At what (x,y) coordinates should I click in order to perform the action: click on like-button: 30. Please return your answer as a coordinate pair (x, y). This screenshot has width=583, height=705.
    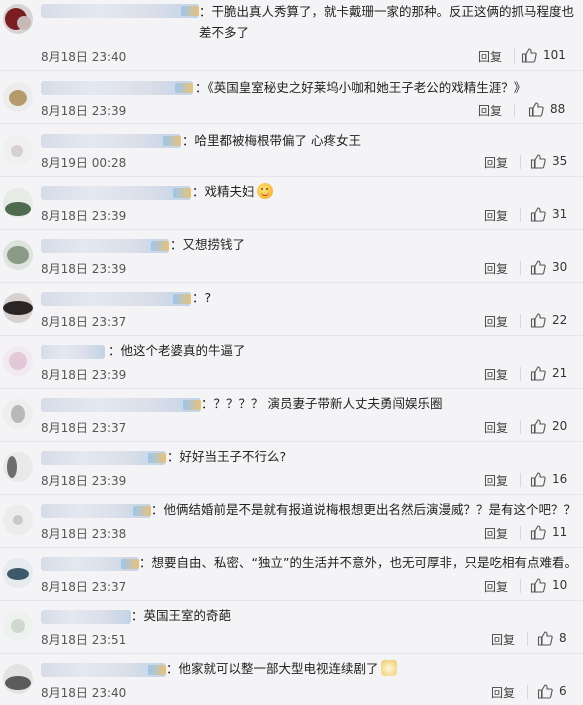
    Looking at the image, I should click on (548, 267).